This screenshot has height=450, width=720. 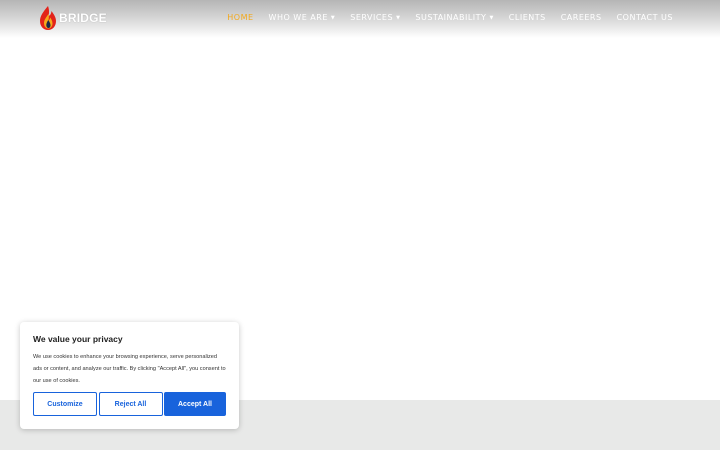 I want to click on reject-all-button: Reject All, so click(x=130, y=404).